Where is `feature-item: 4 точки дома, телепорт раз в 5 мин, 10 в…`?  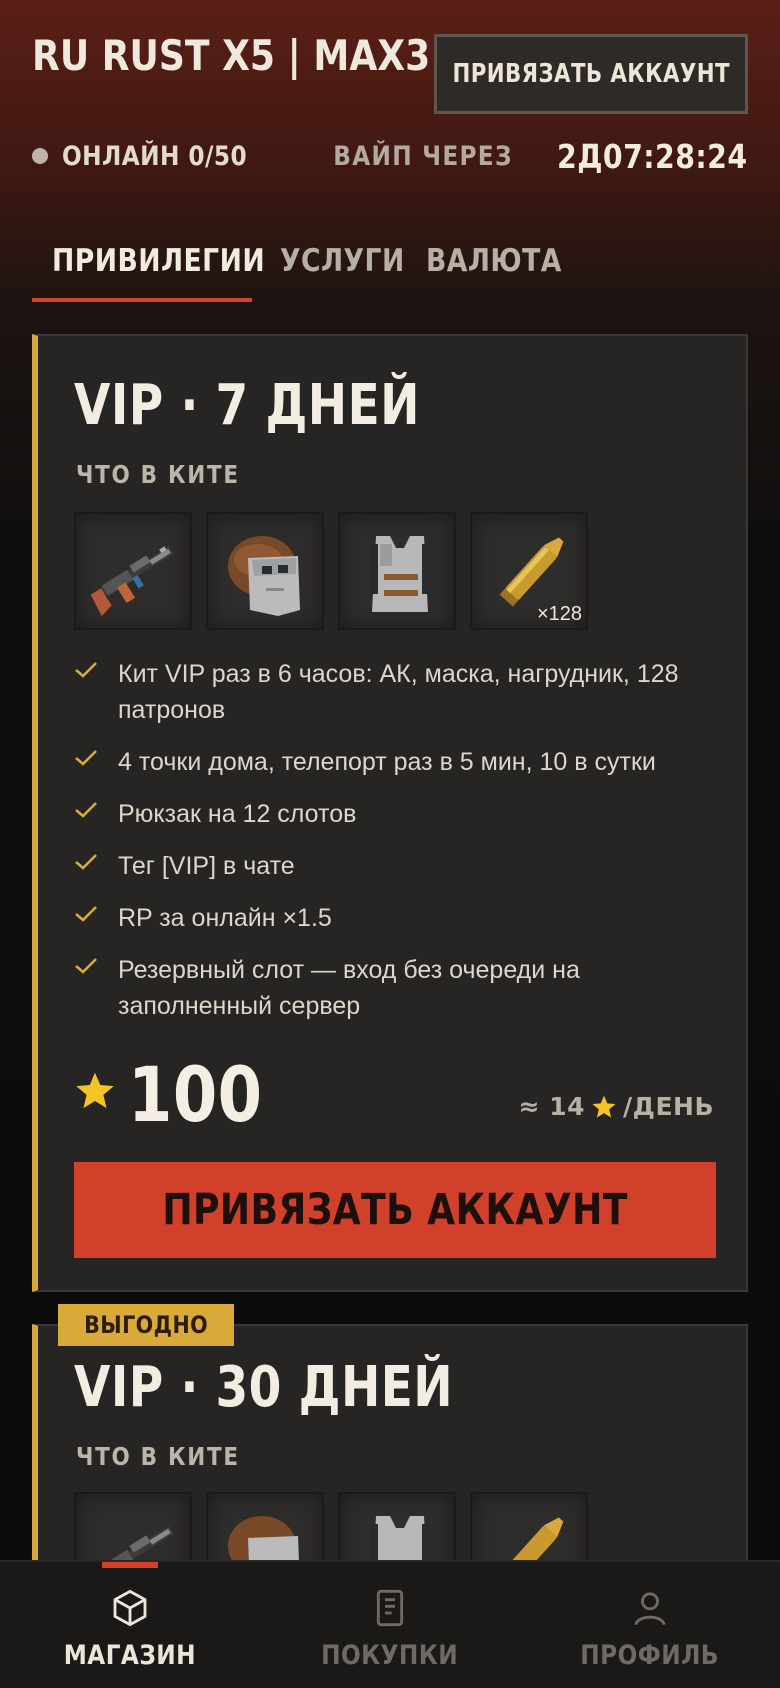 feature-item: 4 точки дома, телепорт раз в 5 мин, 10 в… is located at coordinates (394, 762).